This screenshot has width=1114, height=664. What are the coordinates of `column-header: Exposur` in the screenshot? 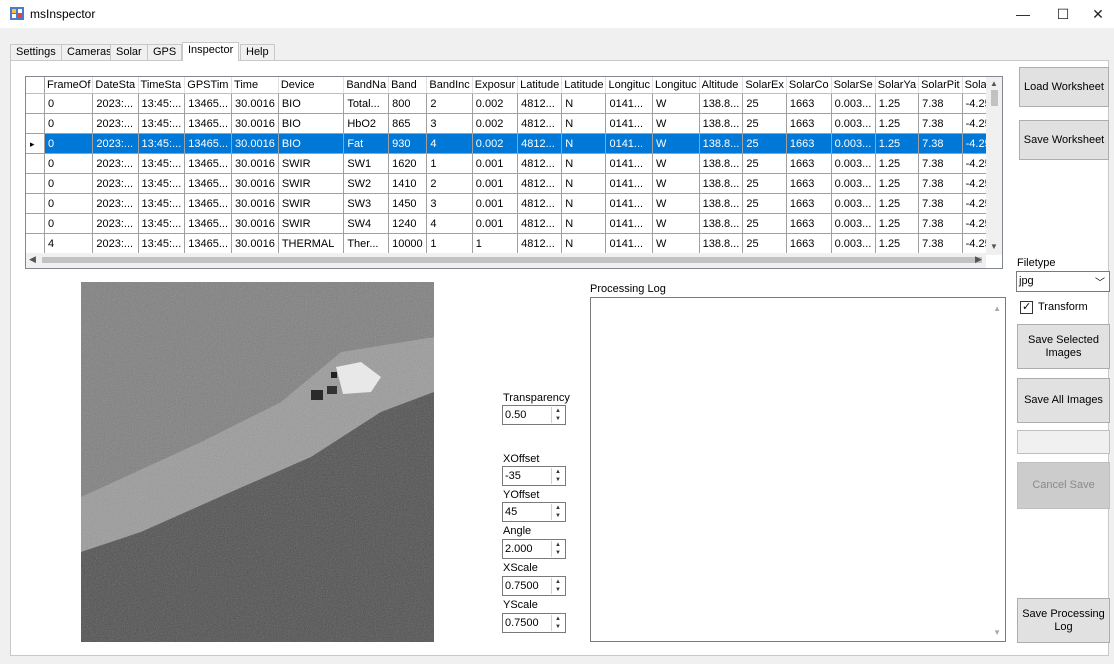 It's located at (495, 85).